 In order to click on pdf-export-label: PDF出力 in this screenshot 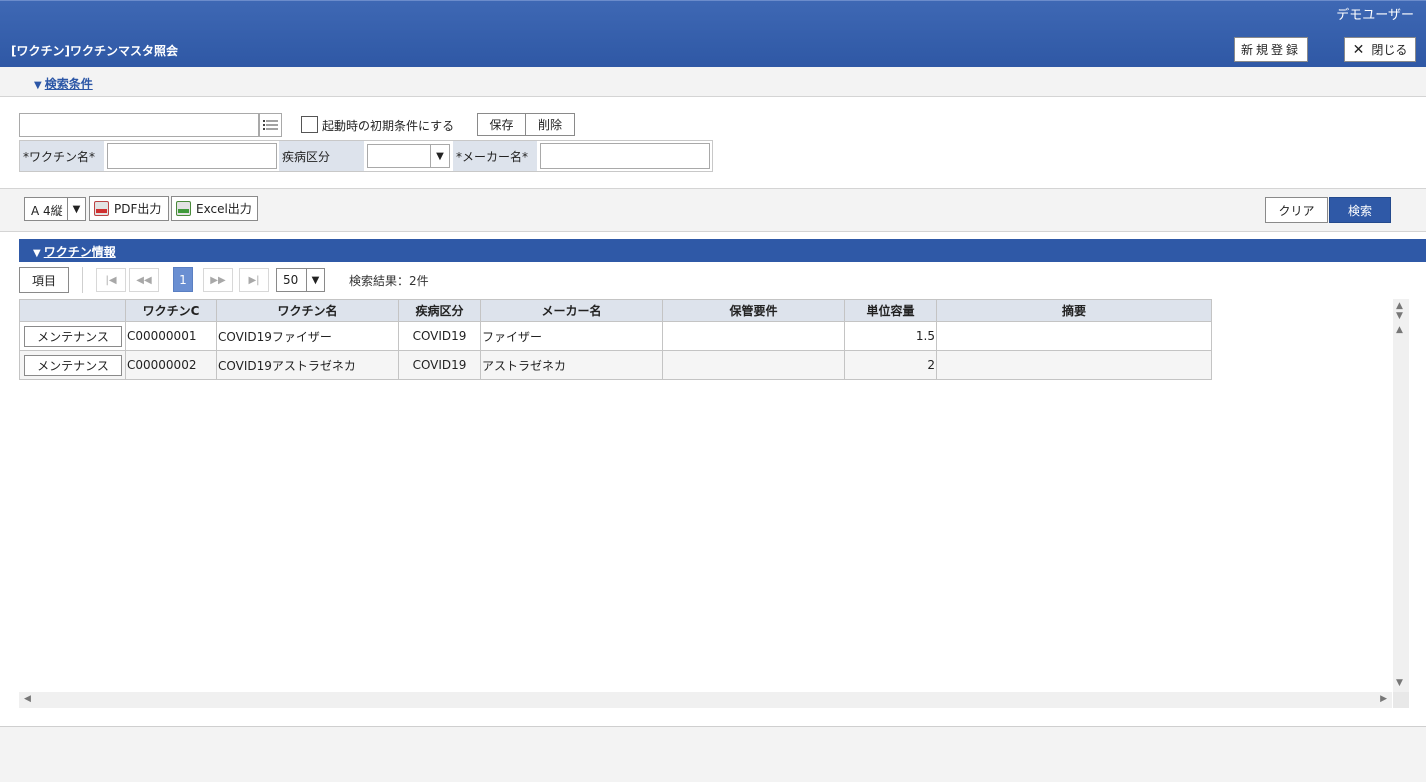, I will do `click(138, 209)`.